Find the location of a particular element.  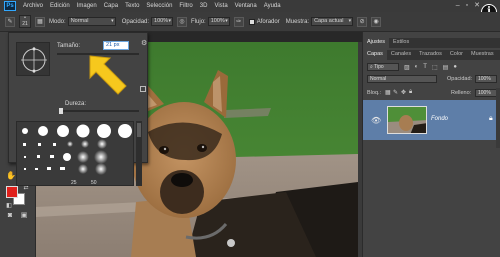

filter-toggle-icon: ● is located at coordinates (455, 67).